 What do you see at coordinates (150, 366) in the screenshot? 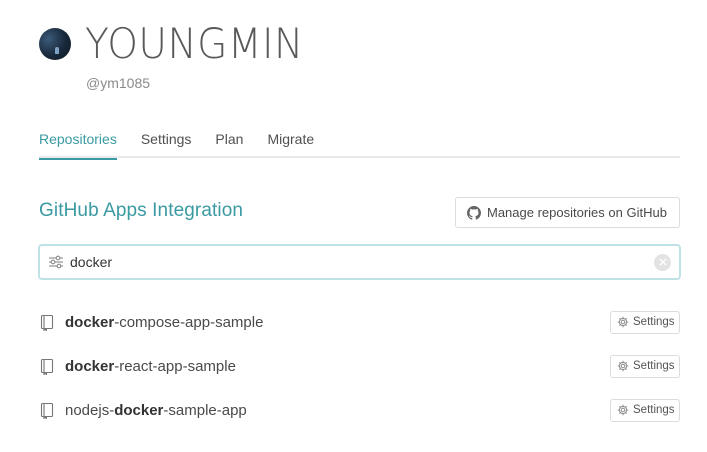
I see `repository-name: docker-react-app-sample` at bounding box center [150, 366].